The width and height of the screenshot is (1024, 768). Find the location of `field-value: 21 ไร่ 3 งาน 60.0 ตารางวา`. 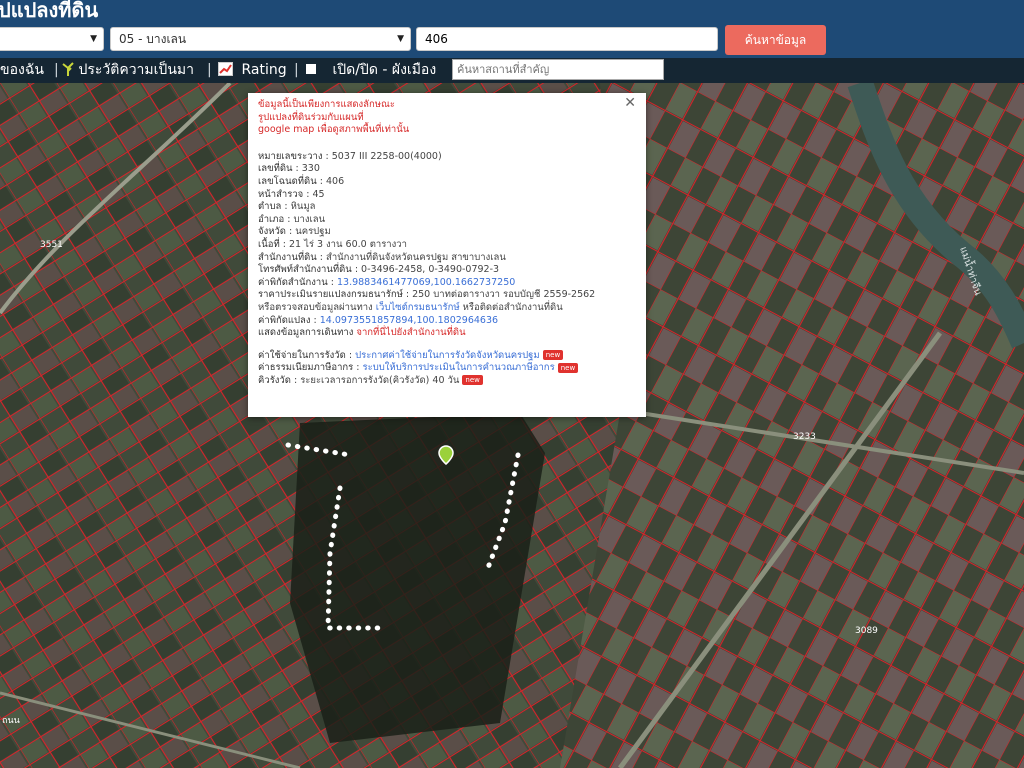

field-value: 21 ไร่ 3 งาน 60.0 ตารางวา is located at coordinates (347, 244).